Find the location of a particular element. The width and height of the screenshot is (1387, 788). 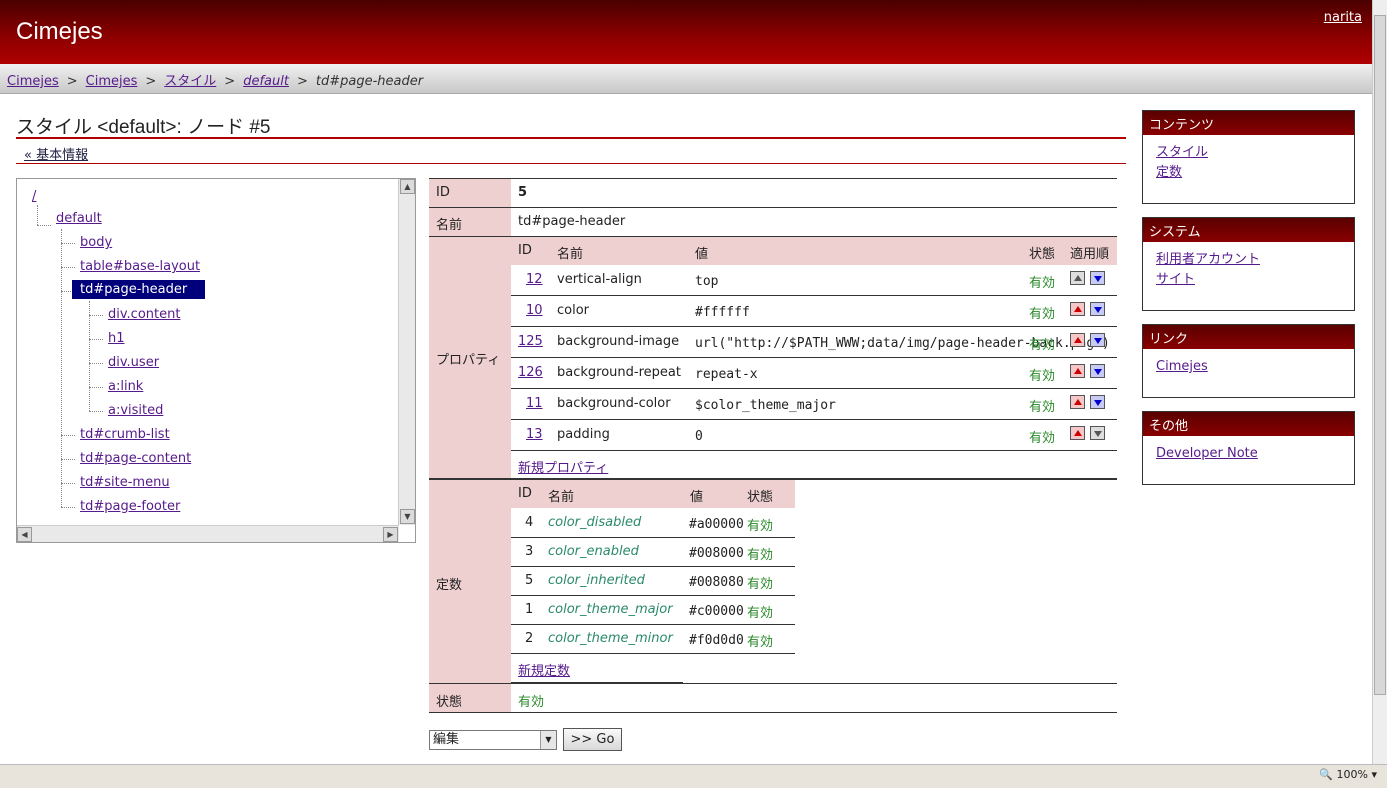

constant-name: color_theme_major is located at coordinates (610, 609).